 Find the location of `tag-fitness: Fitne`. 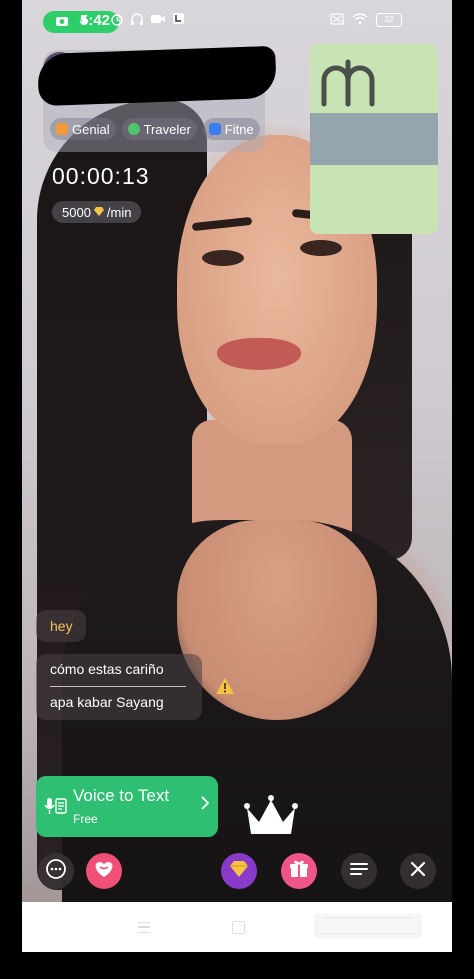

tag-fitness: Fitne is located at coordinates (231, 129).